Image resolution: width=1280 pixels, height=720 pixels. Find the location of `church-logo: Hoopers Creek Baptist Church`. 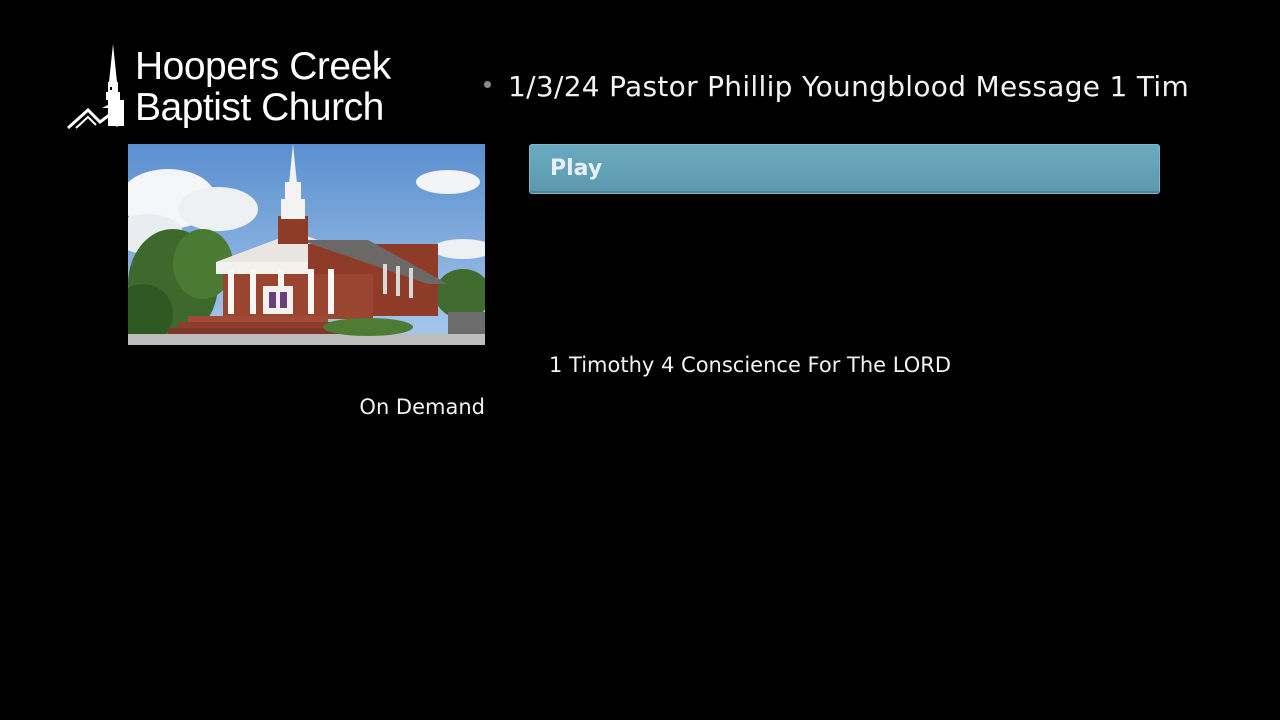

church-logo: Hoopers Creek Baptist Church is located at coordinates (246, 88).